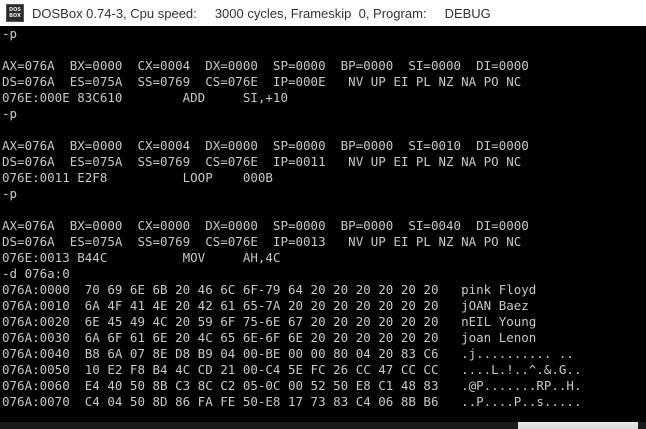  What do you see at coordinates (15, 13) in the screenshot?
I see `dosbox-icon: DOS BOX` at bounding box center [15, 13].